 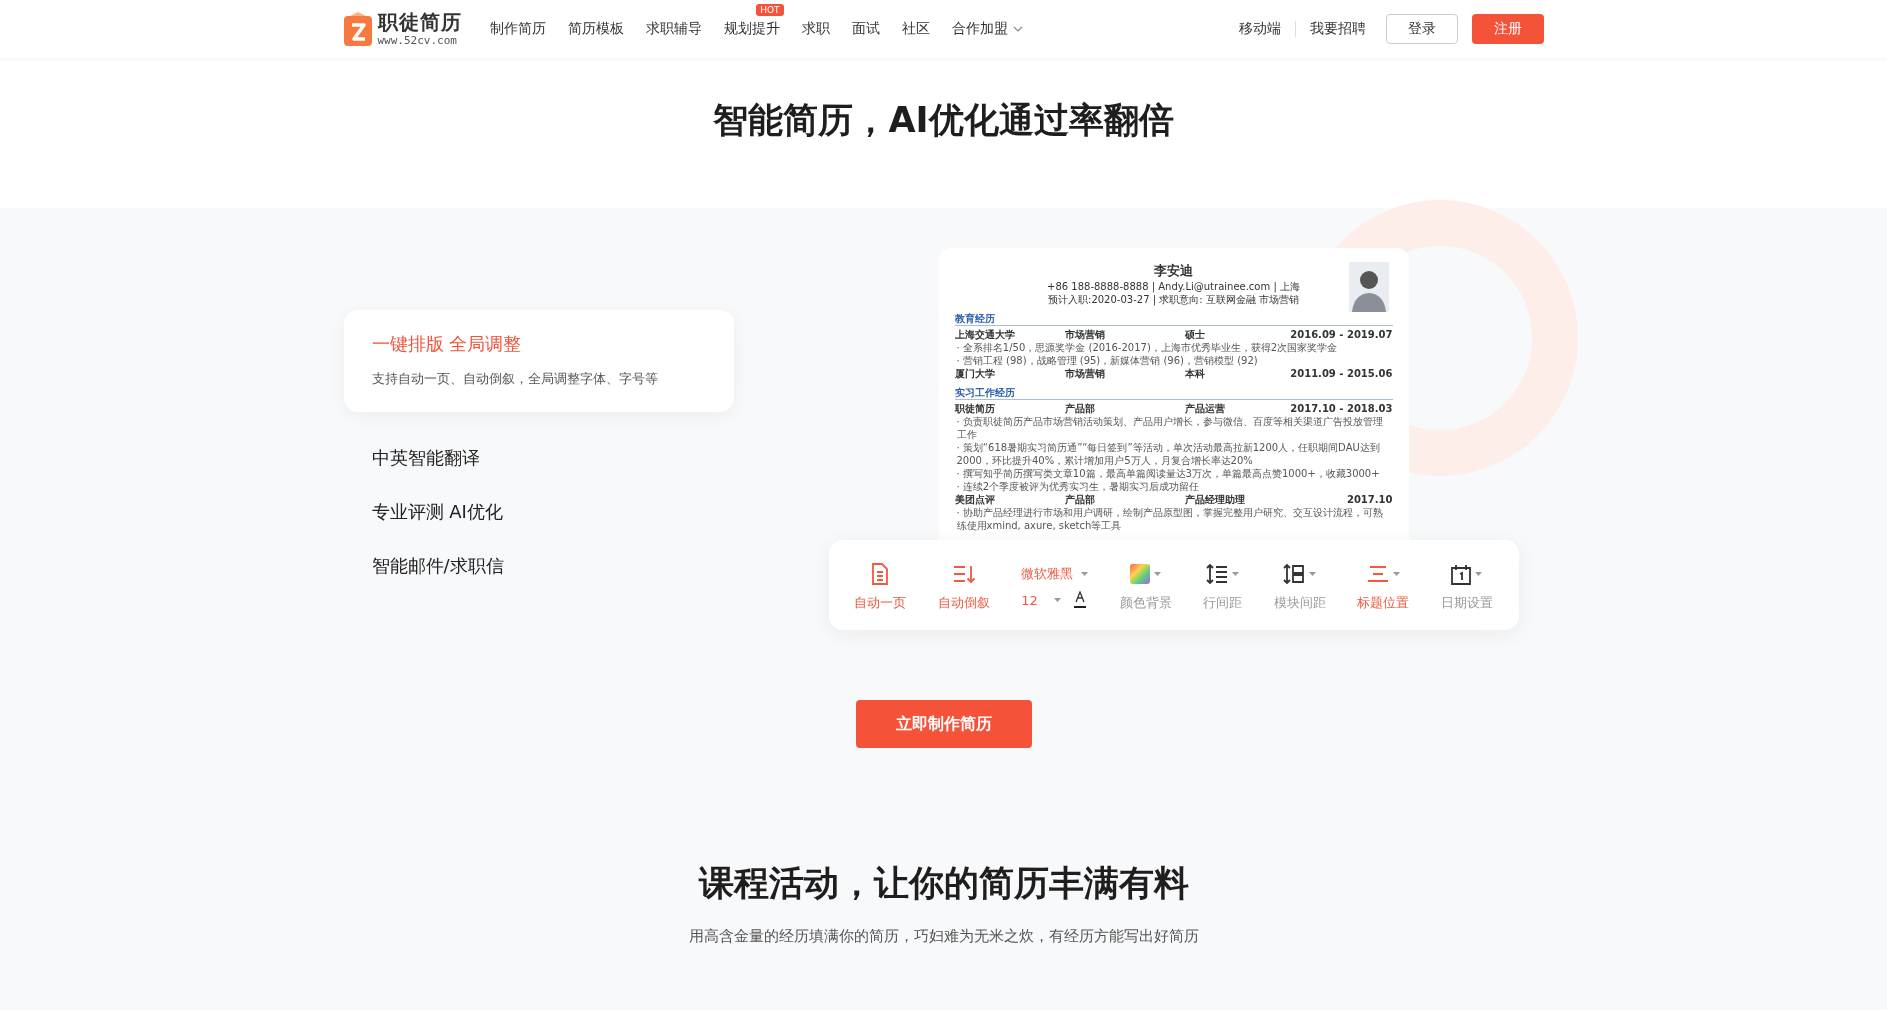 What do you see at coordinates (357, 29) in the screenshot?
I see `logo-icon` at bounding box center [357, 29].